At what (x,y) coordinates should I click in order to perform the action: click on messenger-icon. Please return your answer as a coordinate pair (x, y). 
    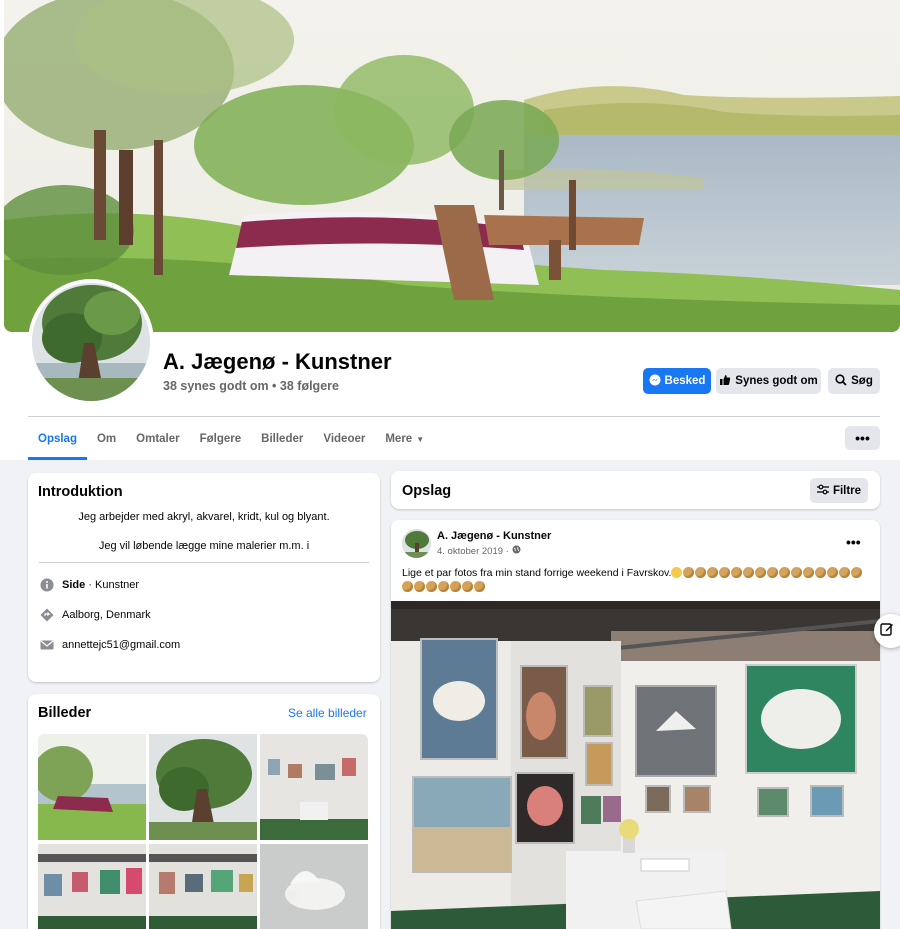
    Looking at the image, I should click on (655, 381).